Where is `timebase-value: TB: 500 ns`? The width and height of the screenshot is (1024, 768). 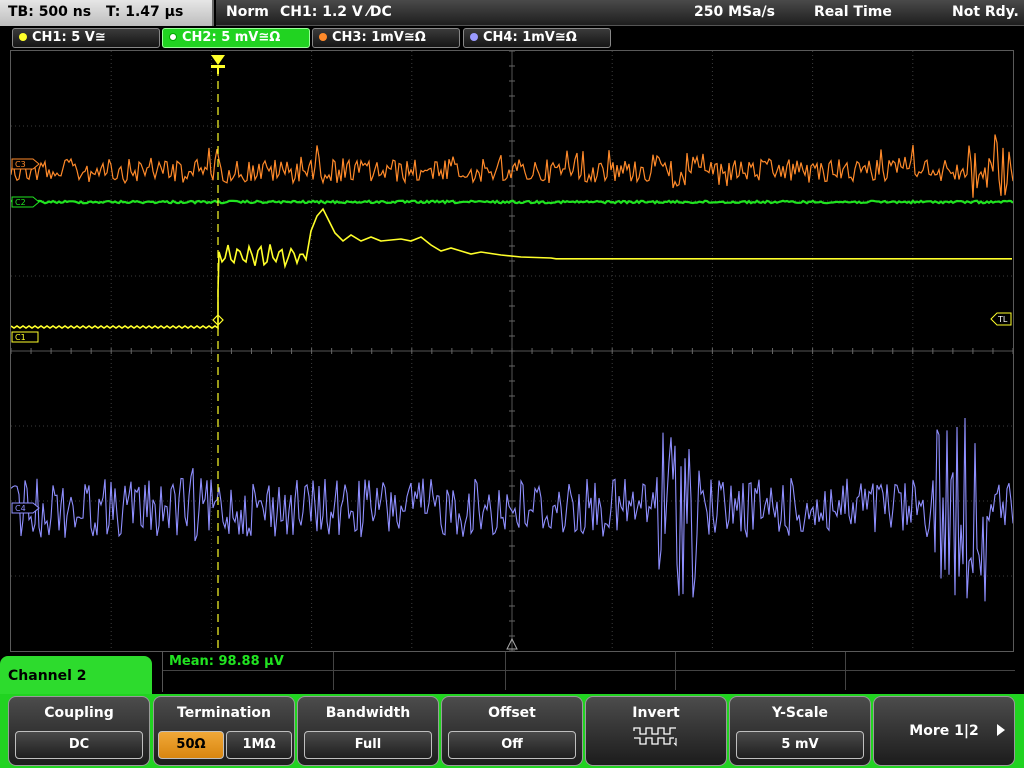
timebase-value: TB: 500 ns is located at coordinates (50, 12).